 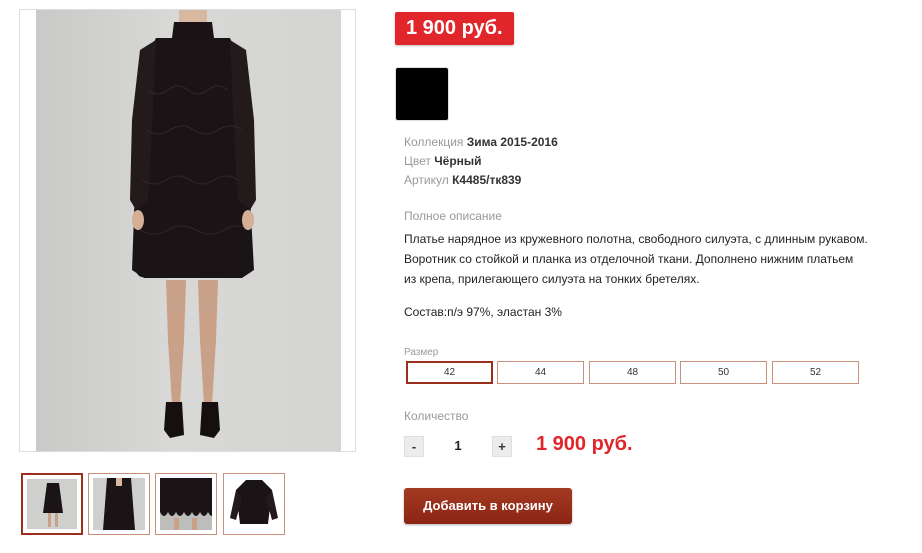 I want to click on spec-color: Цвет Чёрный, so click(x=481, y=161).